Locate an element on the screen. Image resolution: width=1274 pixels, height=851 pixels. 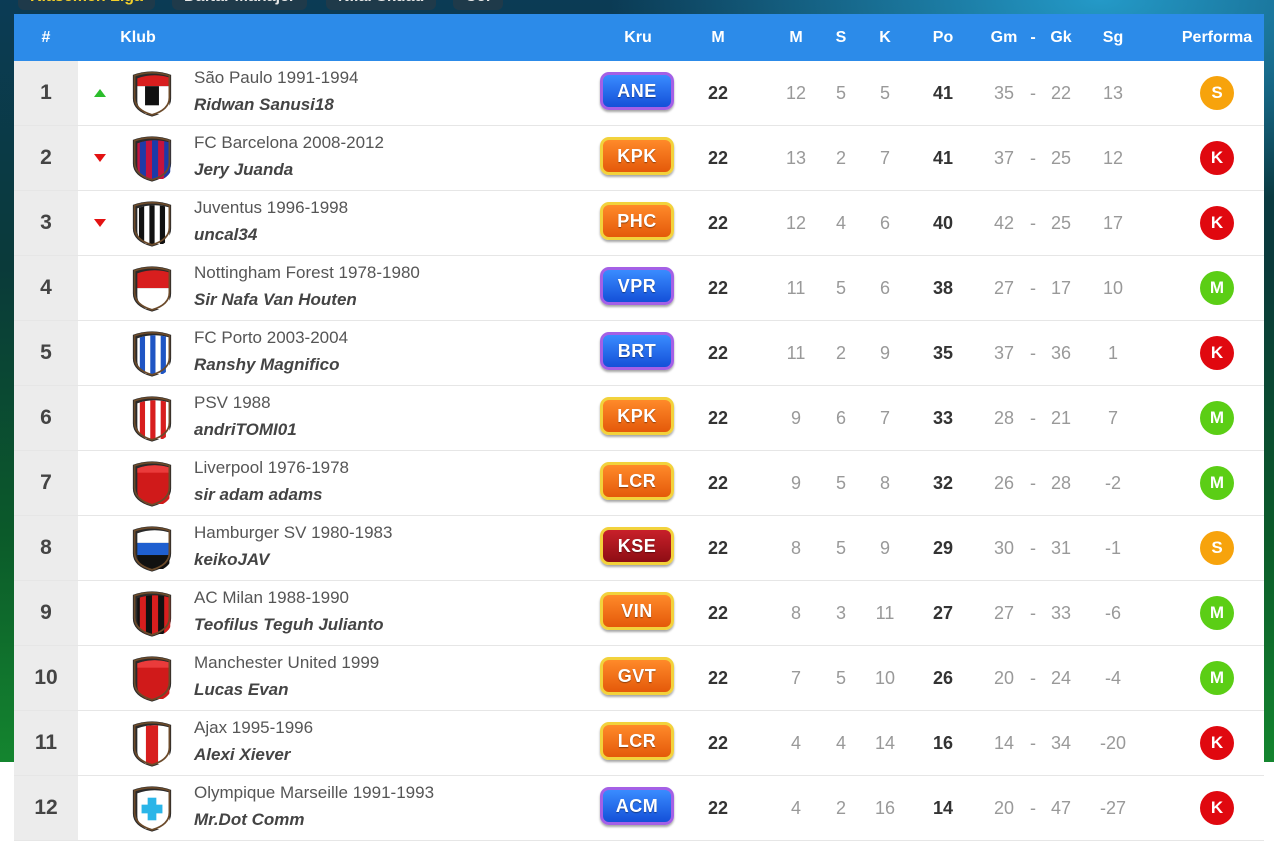
goal-difference-cell: 10 is located at coordinates (1113, 288).